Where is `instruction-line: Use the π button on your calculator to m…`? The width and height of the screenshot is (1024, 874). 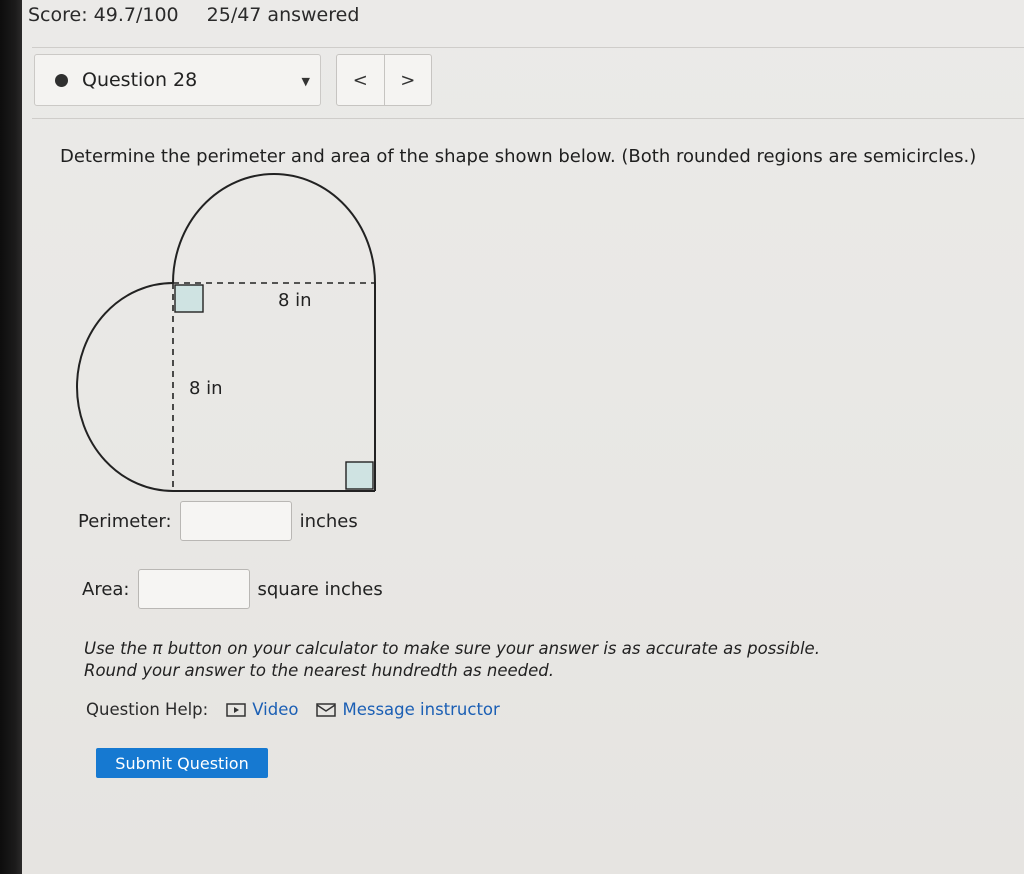 instruction-line: Use the π button on your calculator to m… is located at coordinates (452, 648).